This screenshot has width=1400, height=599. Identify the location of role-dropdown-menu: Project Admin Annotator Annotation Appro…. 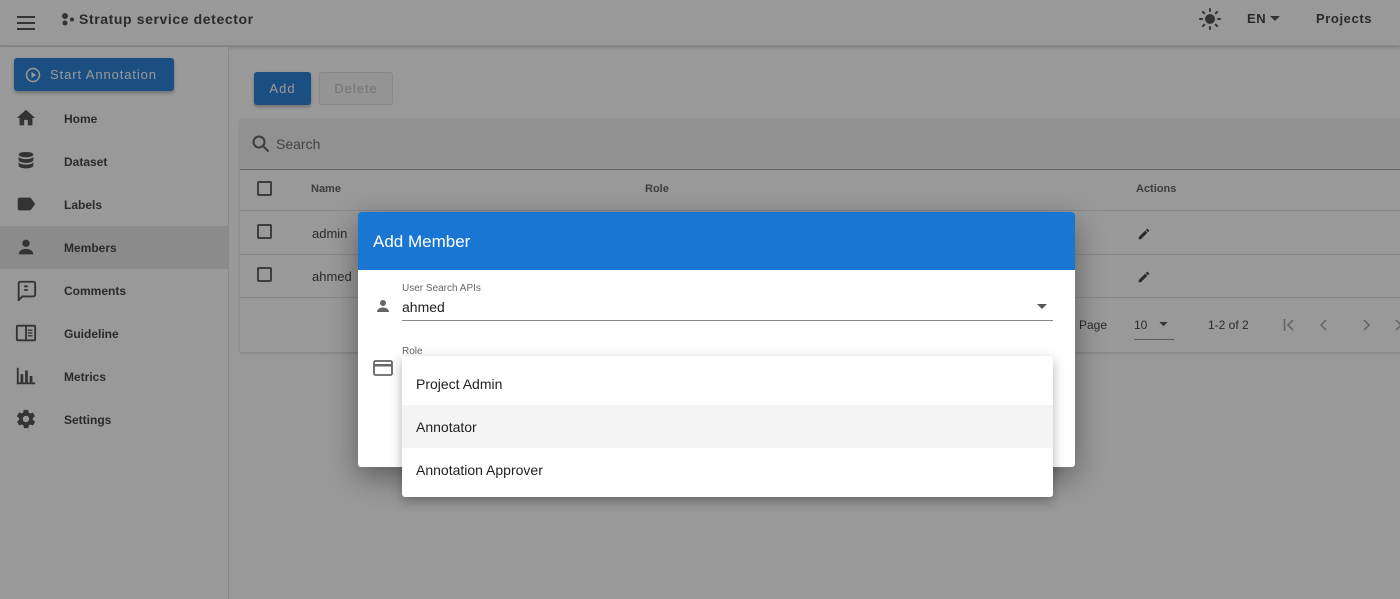
(727, 426).